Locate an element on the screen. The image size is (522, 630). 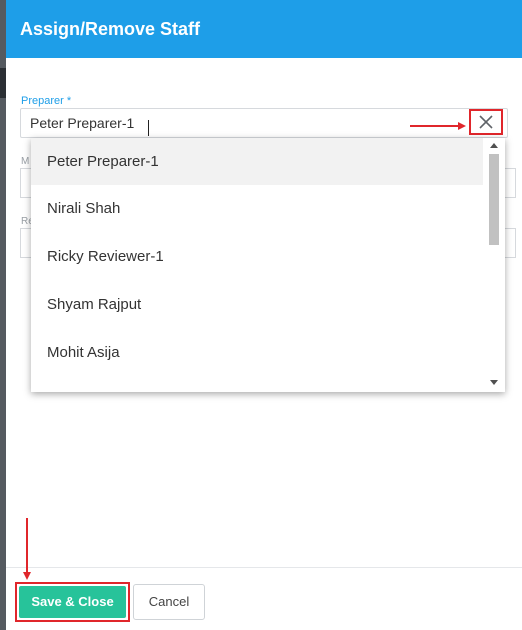
dropdown-option: Shyam Rajput is located at coordinates (257, 304).